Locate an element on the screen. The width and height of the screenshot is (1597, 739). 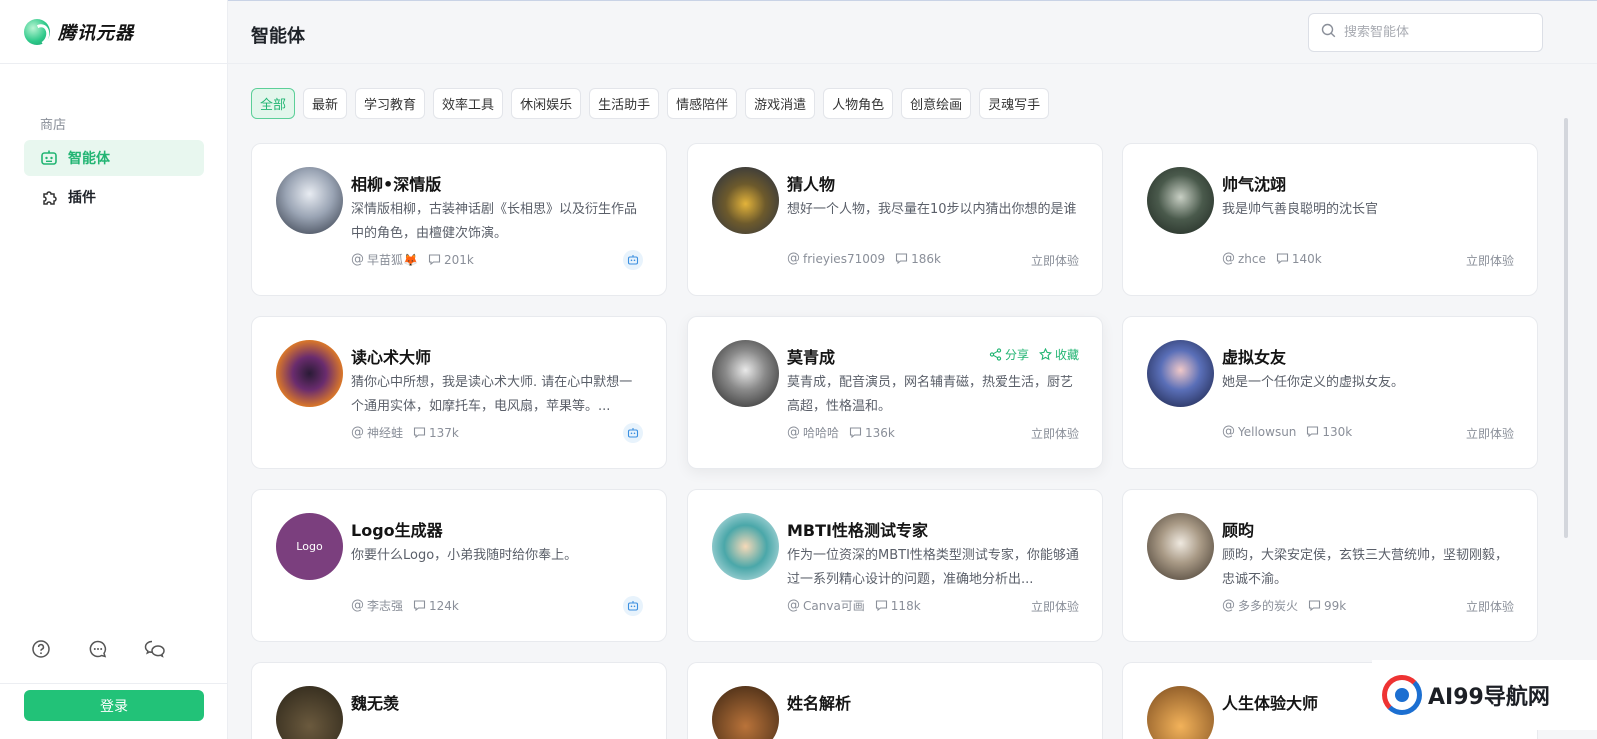
card-meta: @ 多多的炭火 99k is located at coordinates (1284, 605).